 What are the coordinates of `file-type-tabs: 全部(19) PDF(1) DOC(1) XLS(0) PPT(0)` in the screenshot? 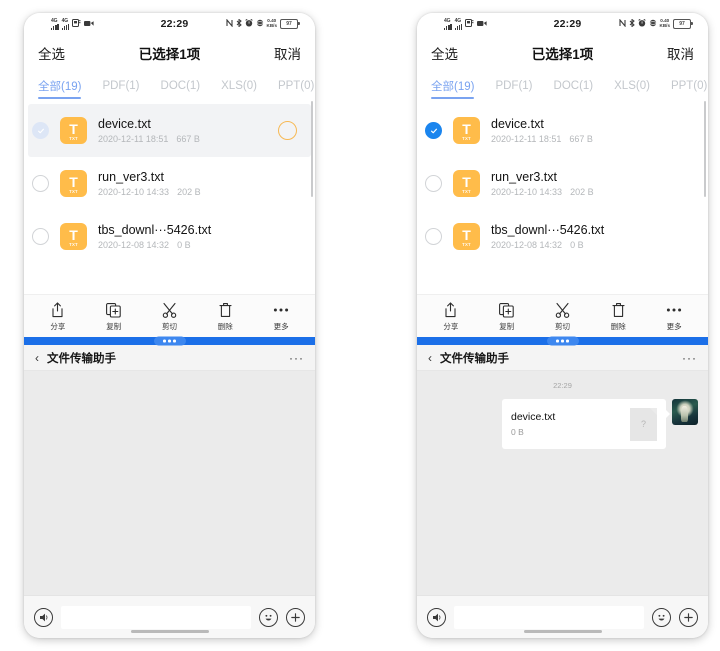 It's located at (169, 86).